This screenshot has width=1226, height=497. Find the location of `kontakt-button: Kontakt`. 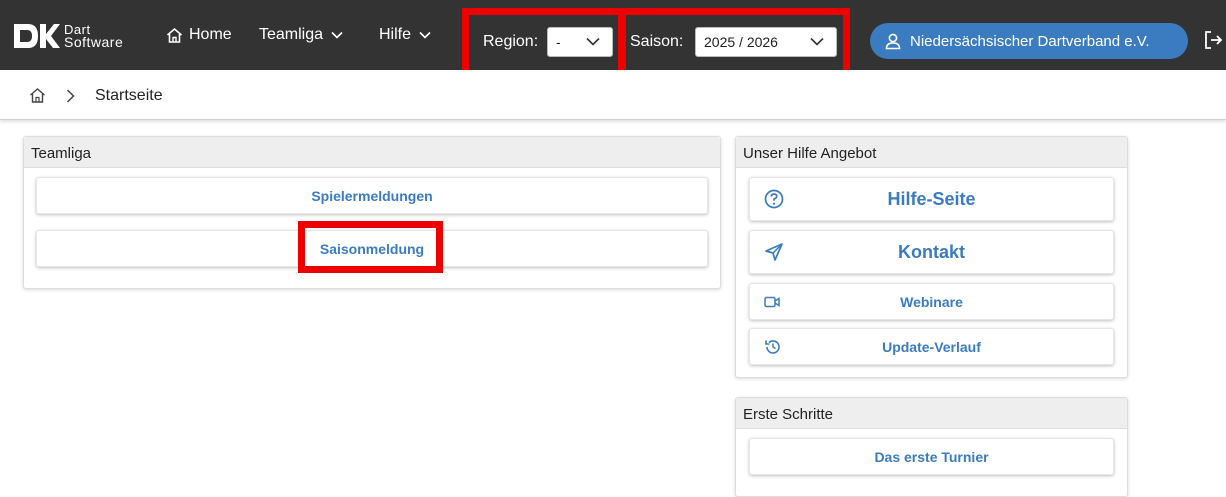

kontakt-button: Kontakt is located at coordinates (931, 252).